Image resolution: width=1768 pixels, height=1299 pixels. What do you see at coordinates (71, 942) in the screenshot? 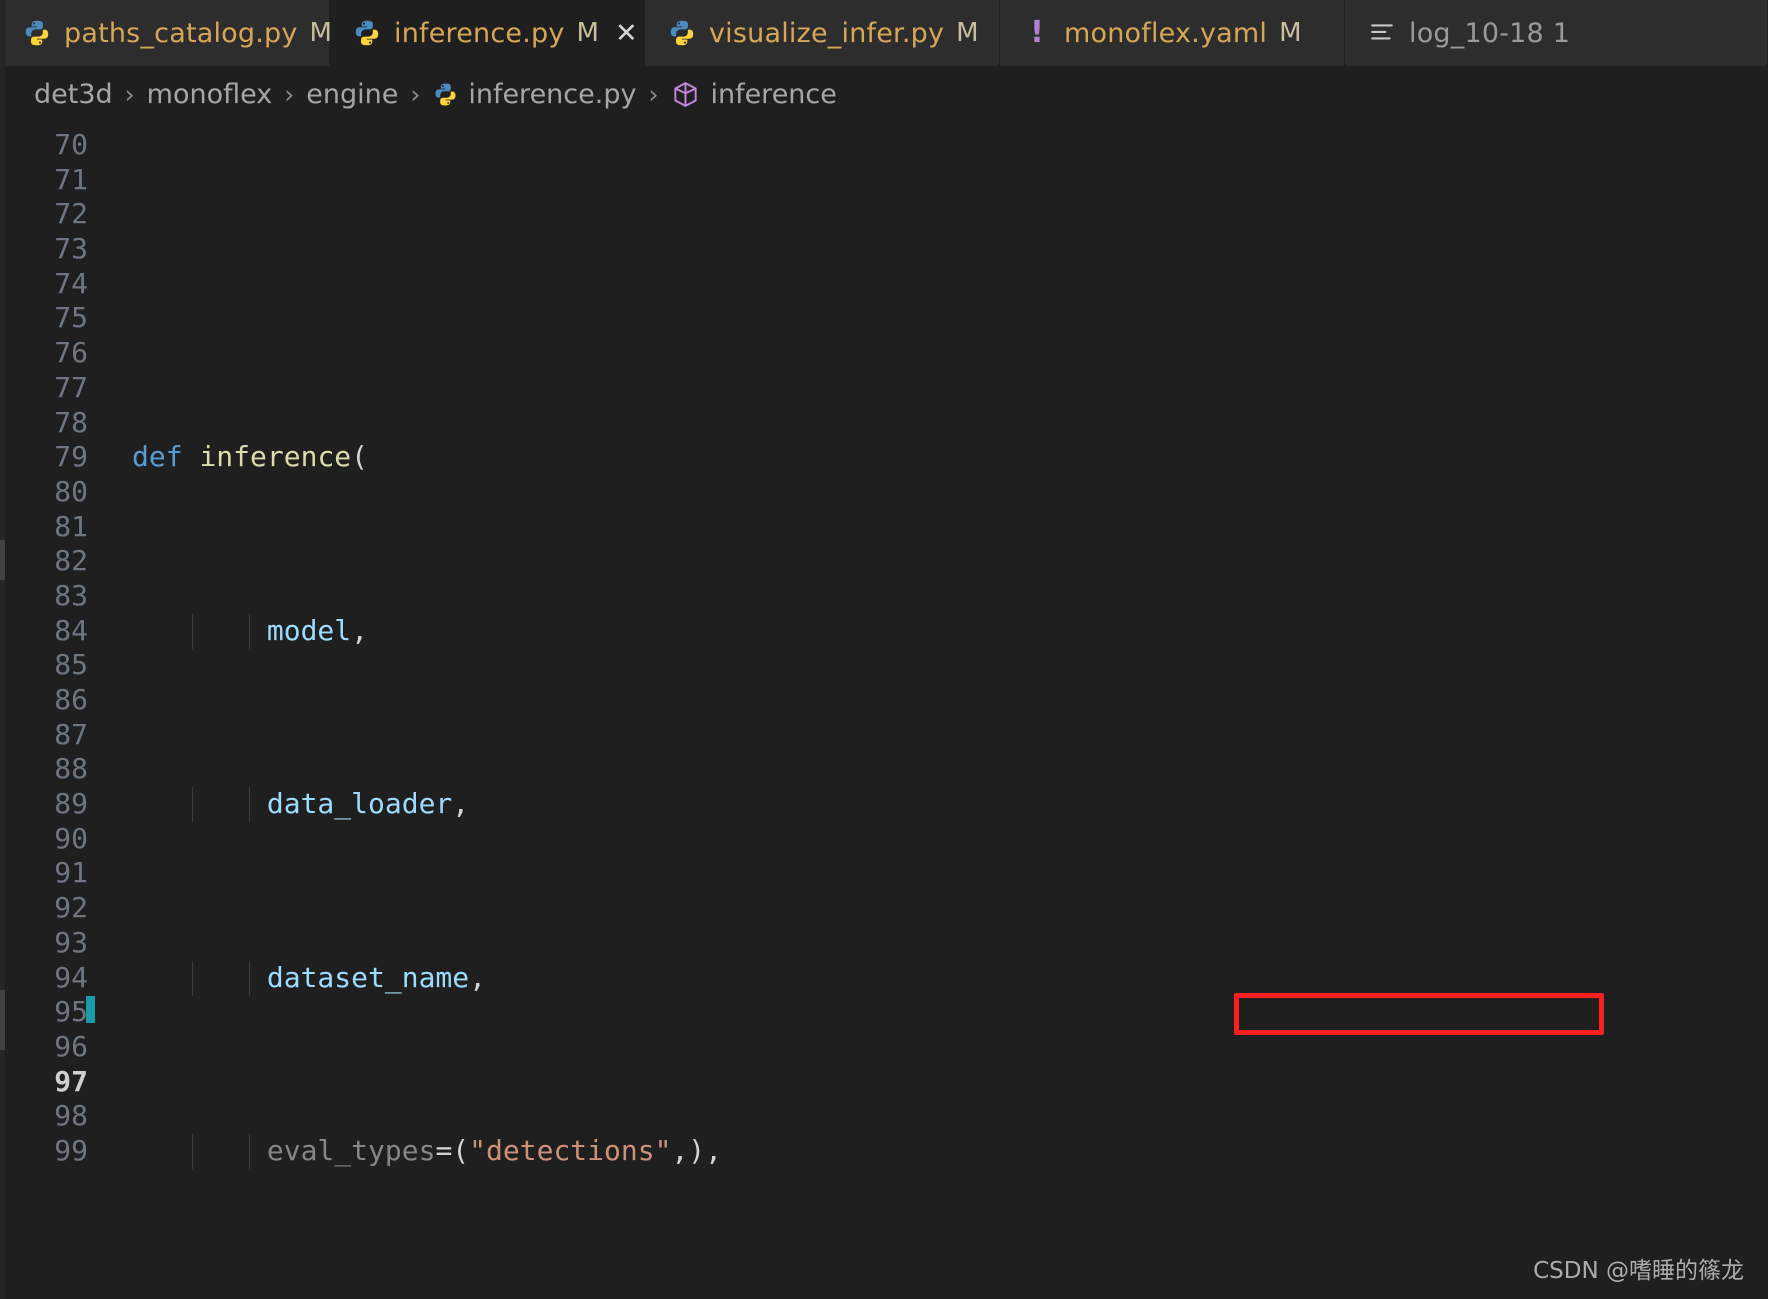
I see `line-number: 93` at bounding box center [71, 942].